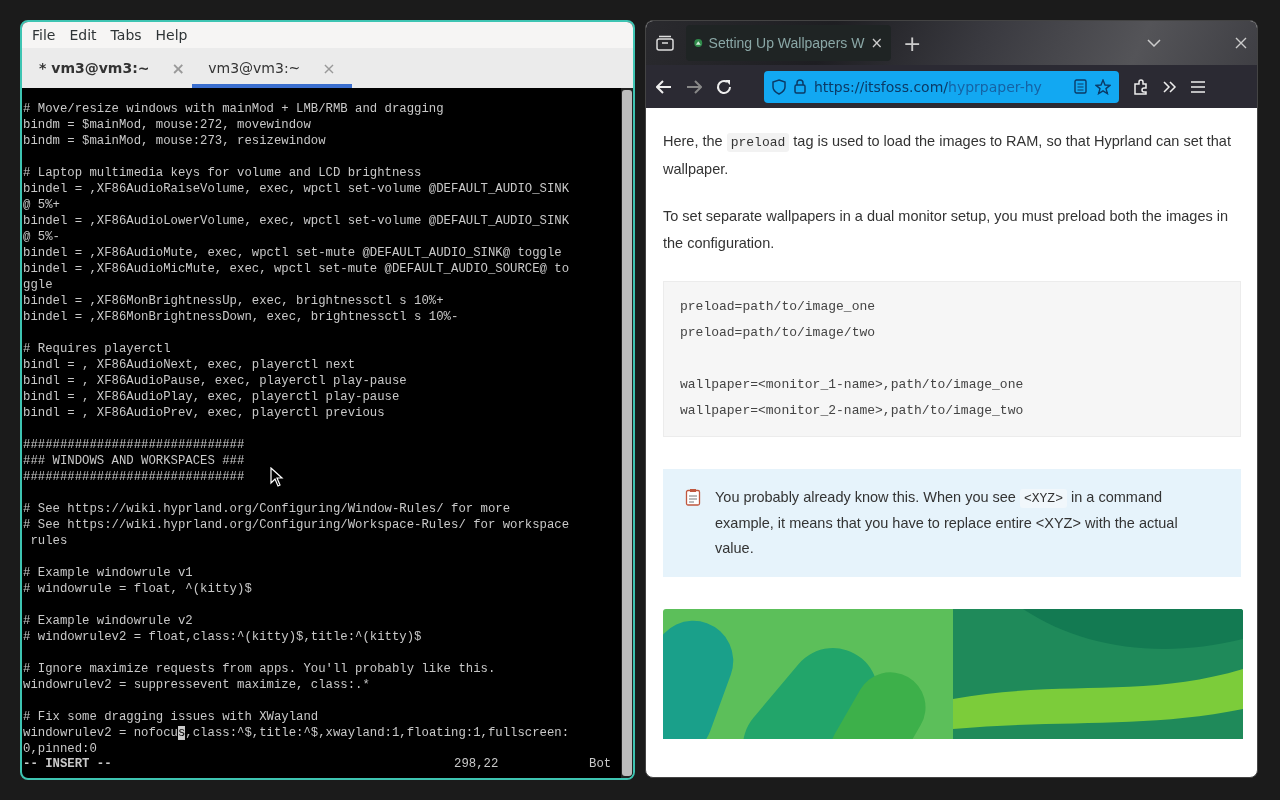 Image resolution: width=1280 pixels, height=800 pixels. I want to click on code-line: bindl = , XF86AudioPlay, exec, playerctl play-pause, so click(211, 397).